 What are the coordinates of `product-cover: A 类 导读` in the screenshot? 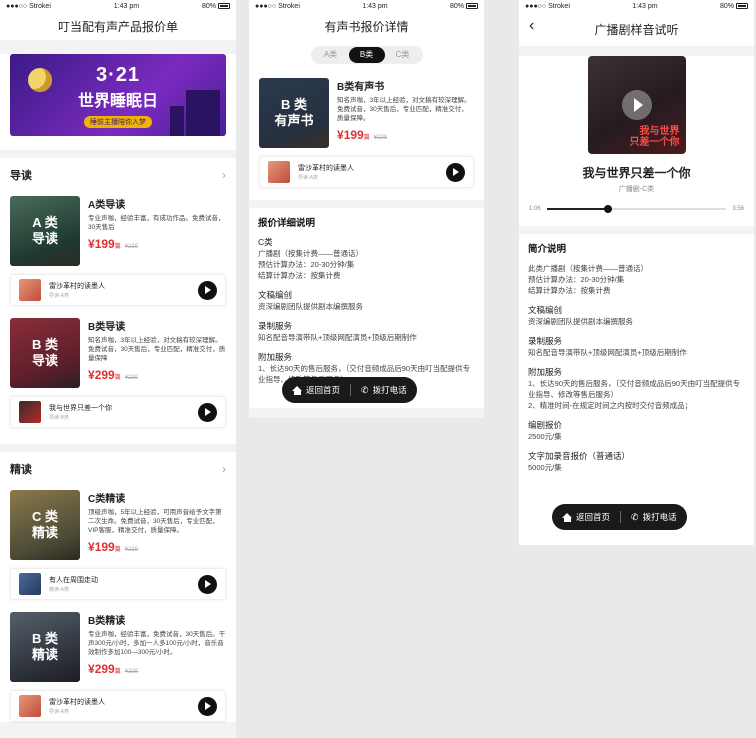 It's located at (45, 231).